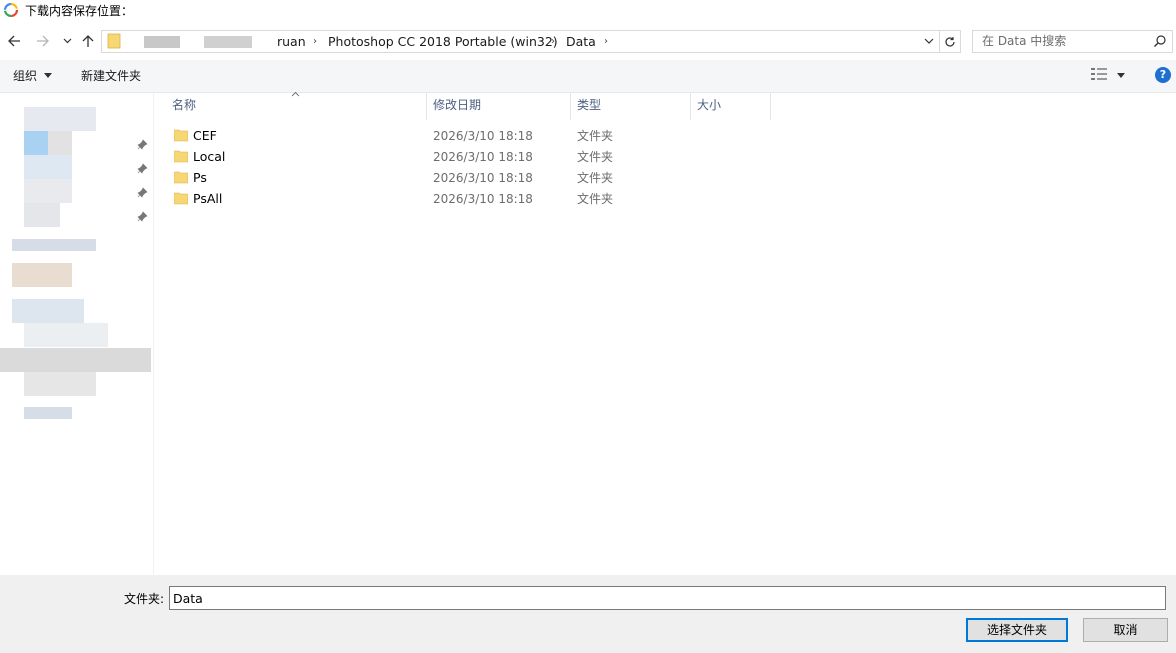  Describe the element at coordinates (1125, 630) in the screenshot. I see `cancel-button: 取消` at that location.